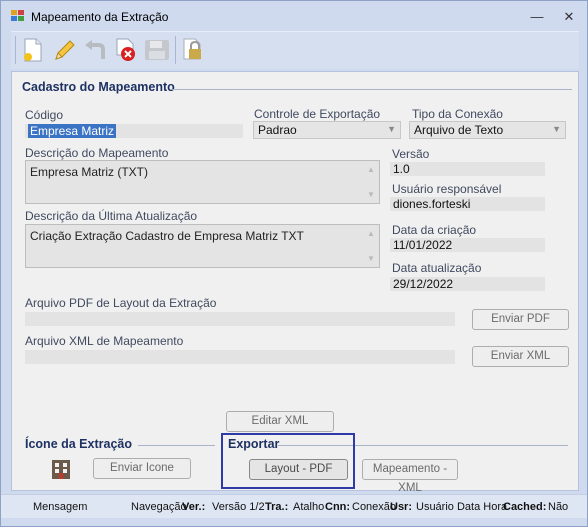  I want to click on controle-exportacao-select: Padrao ▼, so click(327, 130).